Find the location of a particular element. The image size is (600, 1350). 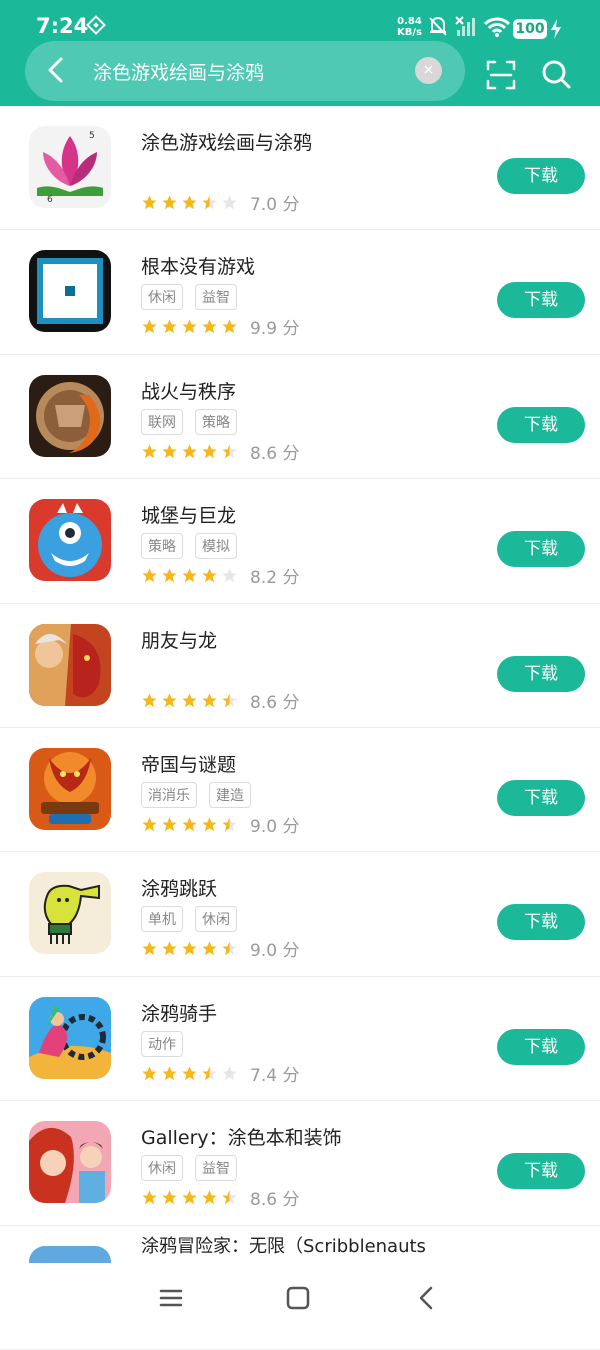

tag-list: 单机 休闲 is located at coordinates (189, 919).